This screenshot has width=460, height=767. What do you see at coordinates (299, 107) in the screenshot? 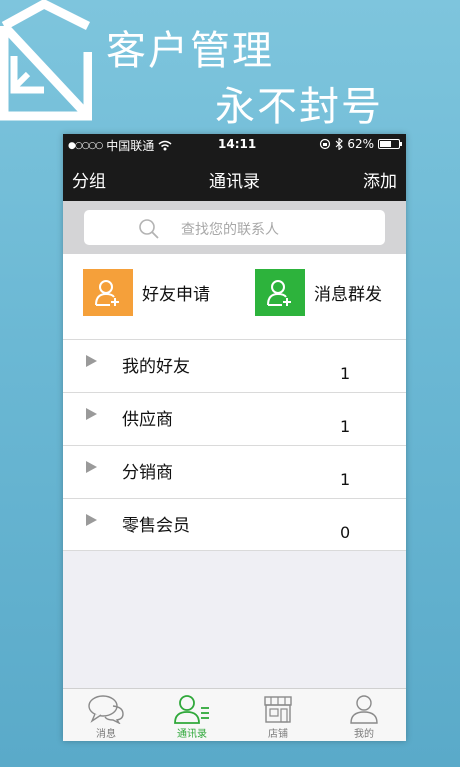
I see `promo-title-line2: 永不封号` at bounding box center [299, 107].